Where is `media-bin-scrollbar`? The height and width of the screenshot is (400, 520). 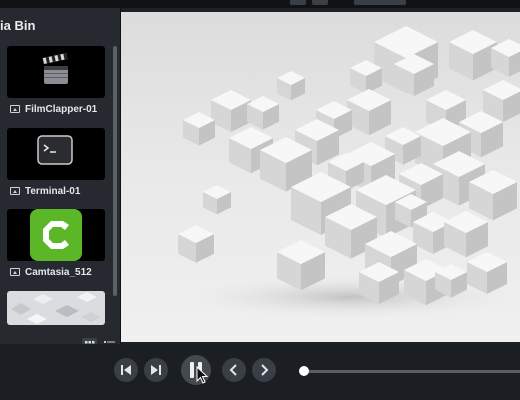 media-bin-scrollbar is located at coordinates (115, 171).